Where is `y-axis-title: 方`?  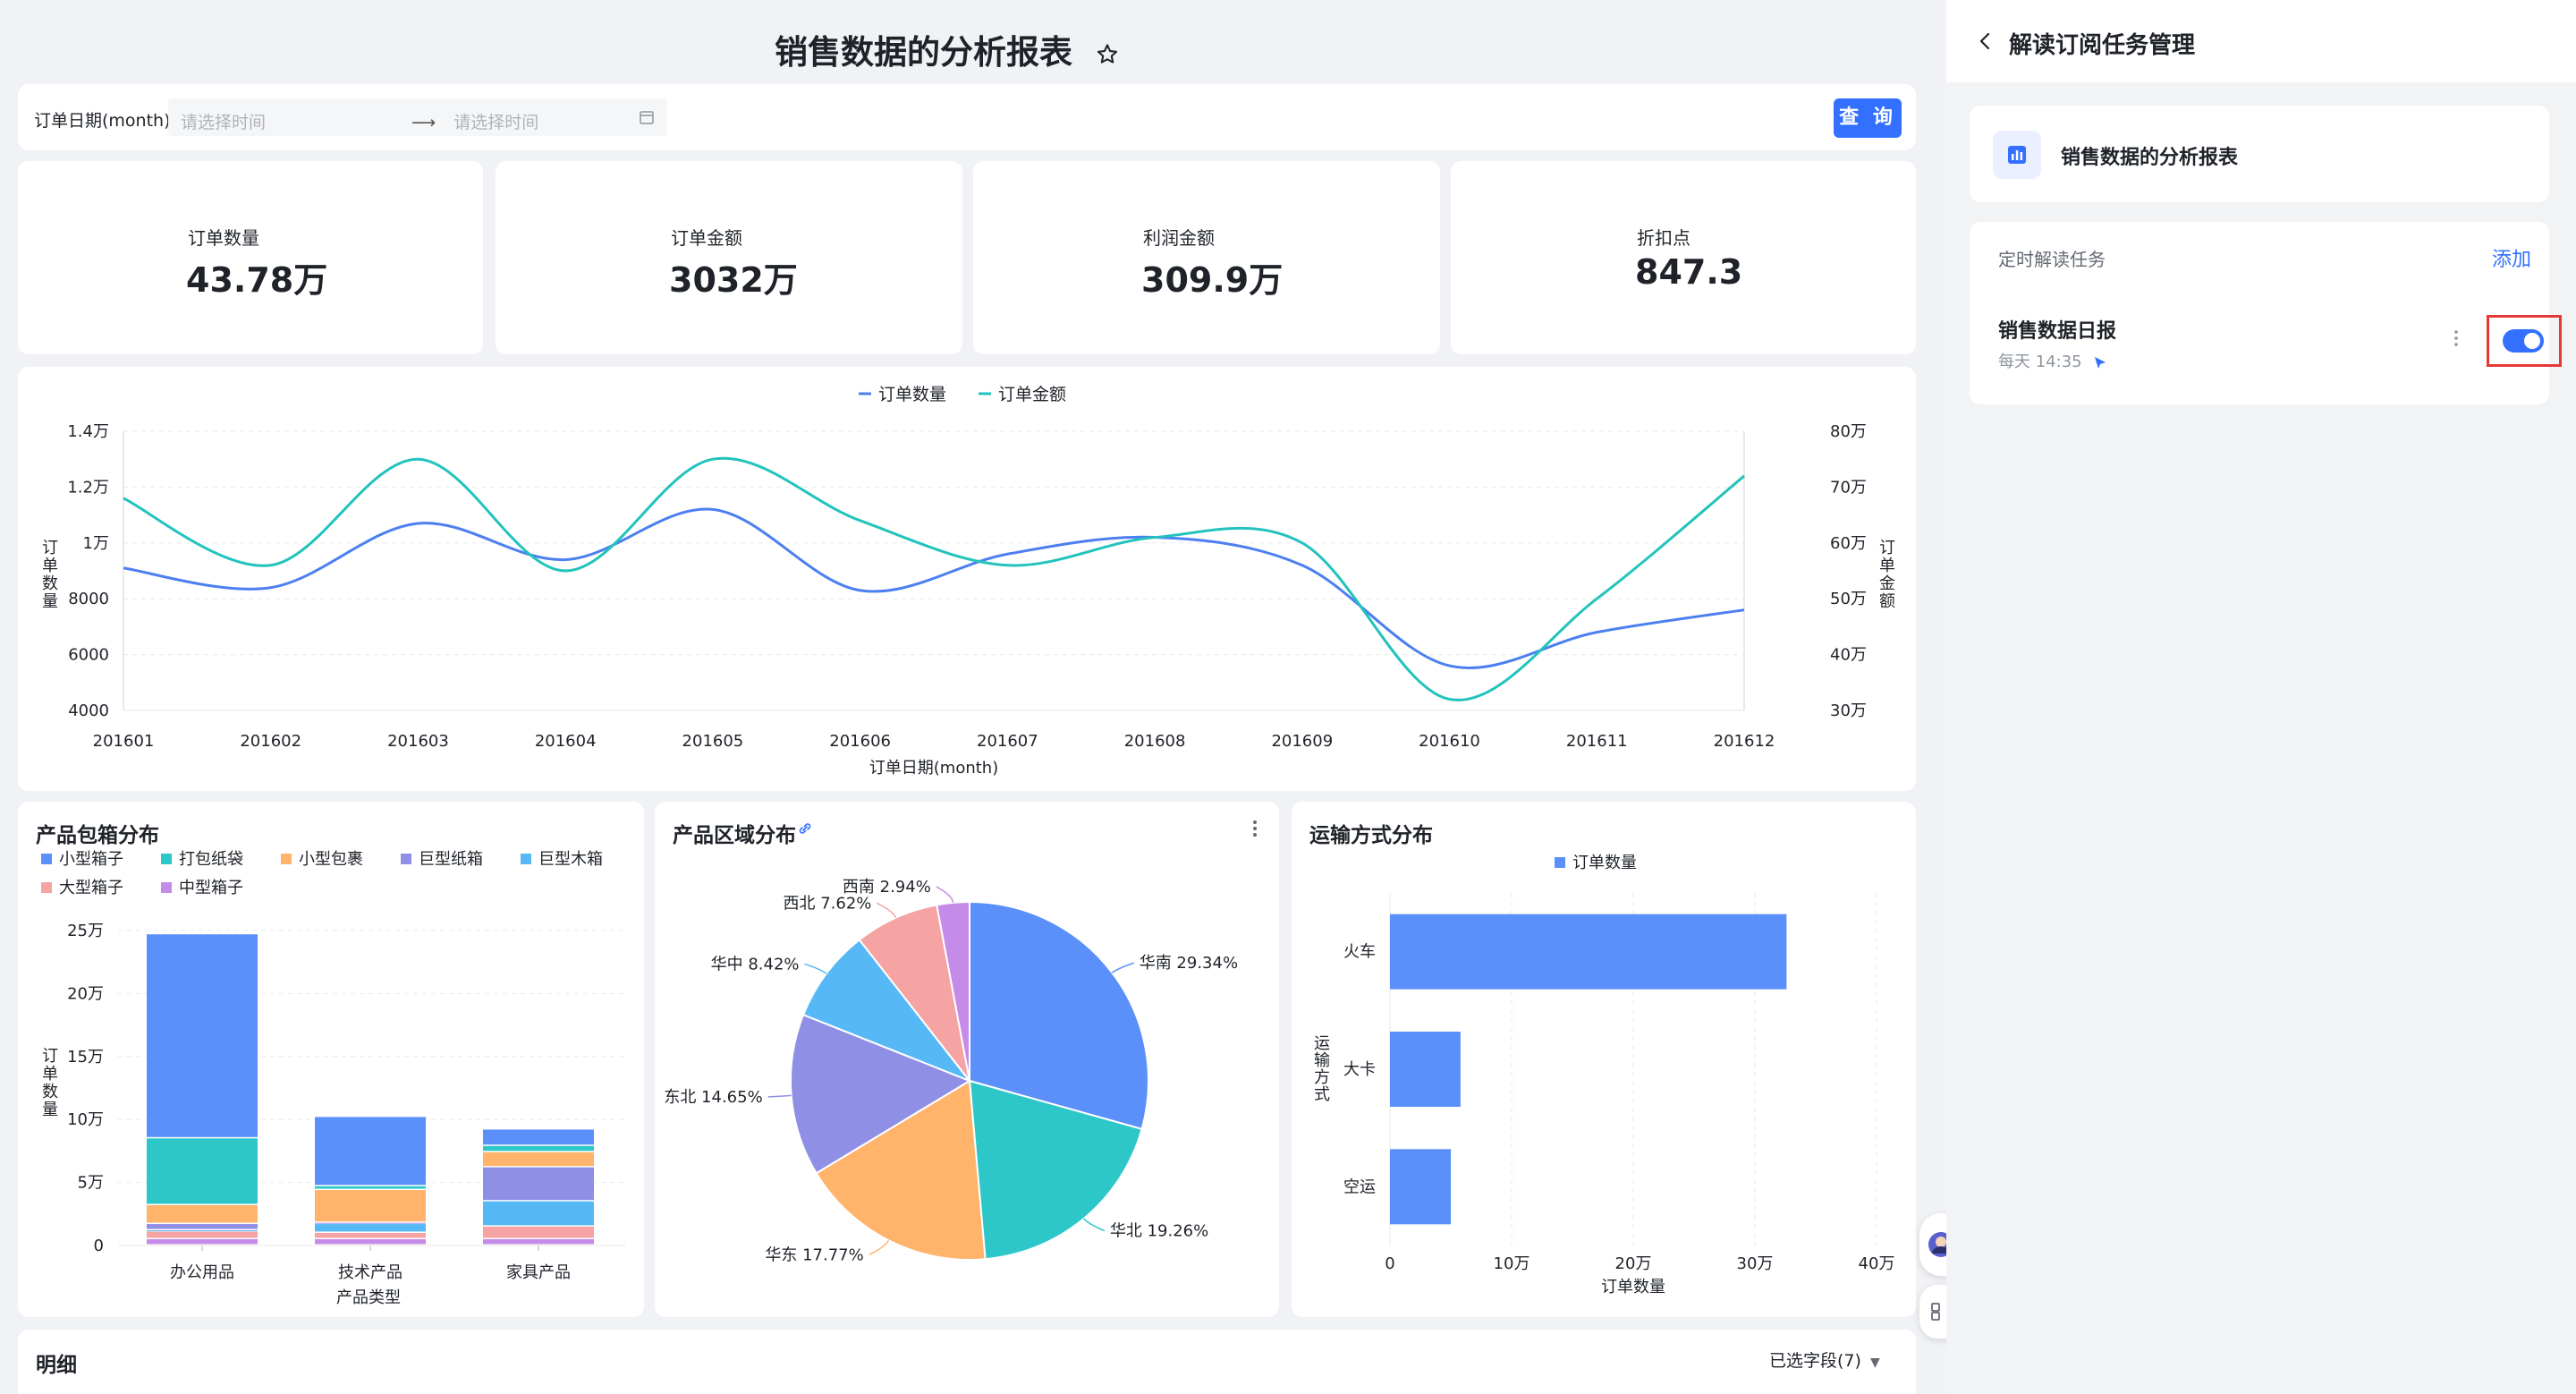
y-axis-title: 方 is located at coordinates (1322, 1077).